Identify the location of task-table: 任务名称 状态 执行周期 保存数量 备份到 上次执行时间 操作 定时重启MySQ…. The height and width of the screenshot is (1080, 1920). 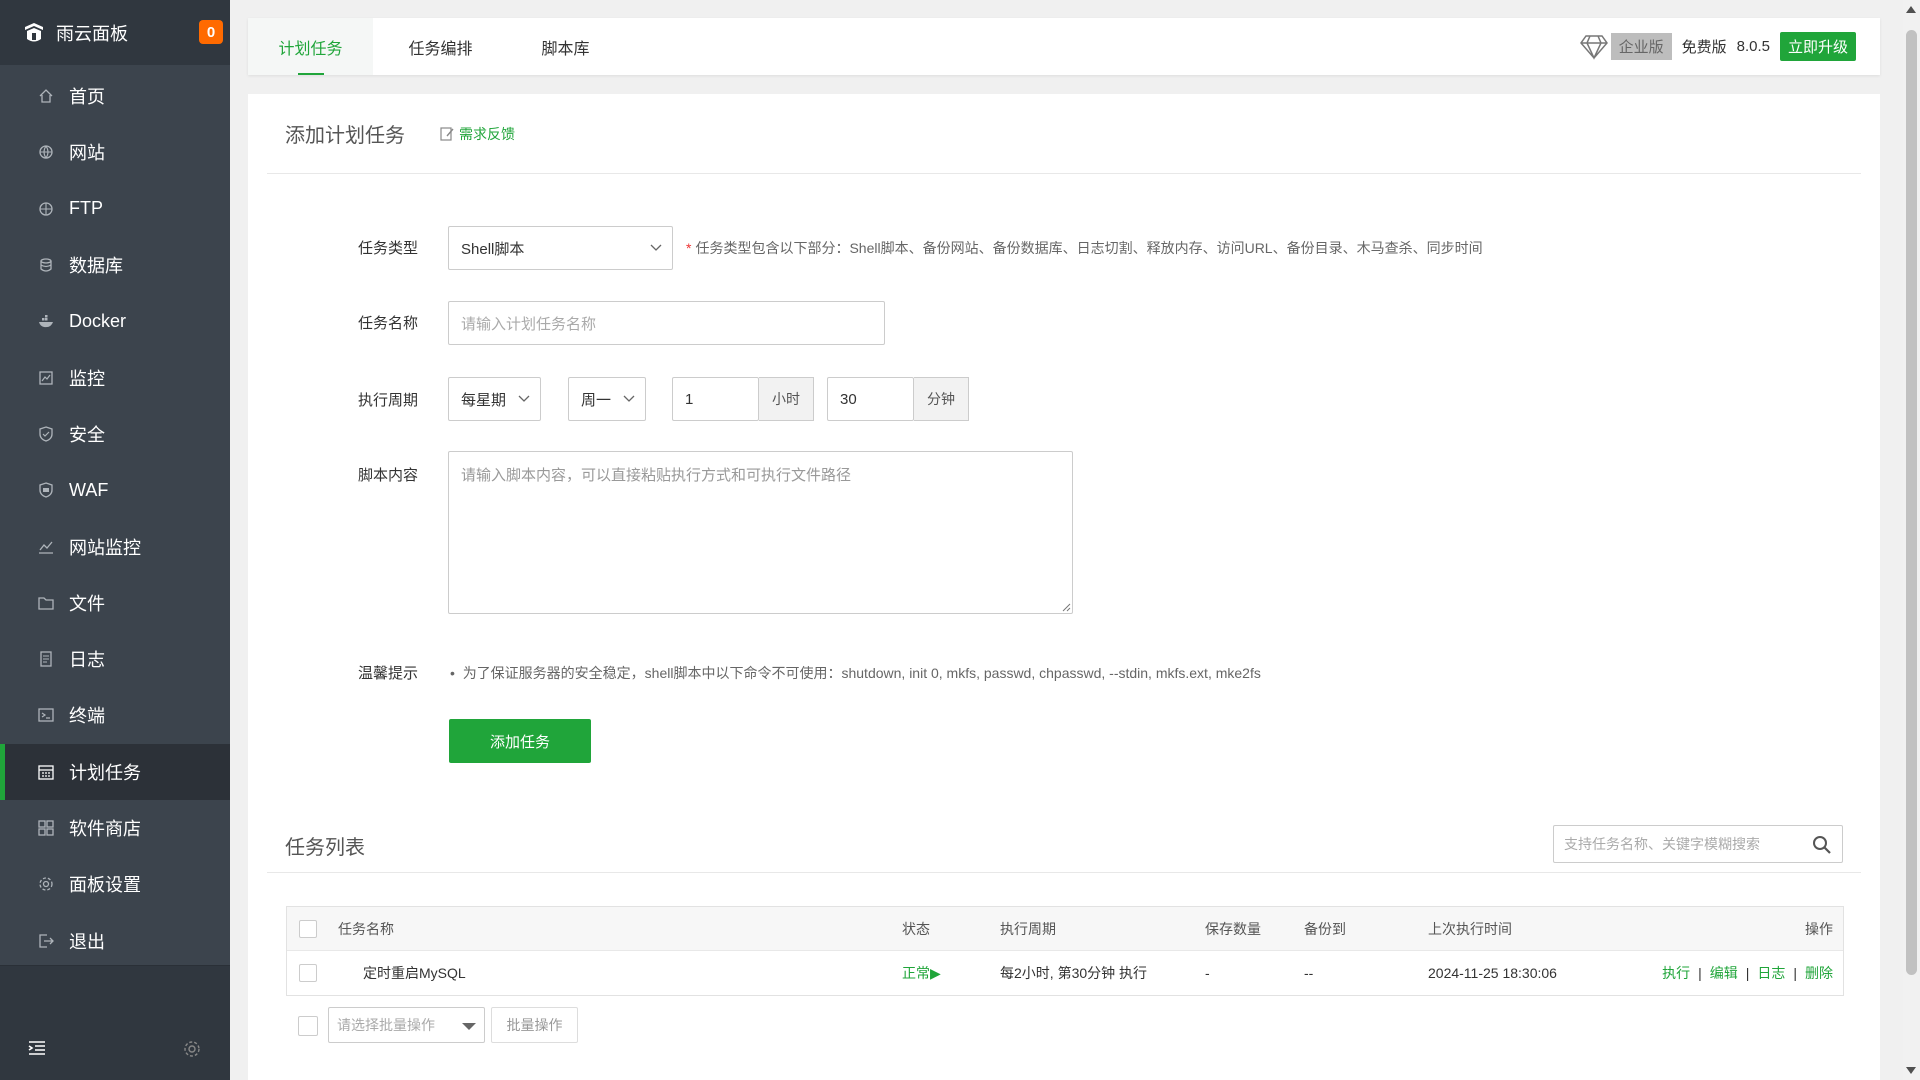
(1065, 951).